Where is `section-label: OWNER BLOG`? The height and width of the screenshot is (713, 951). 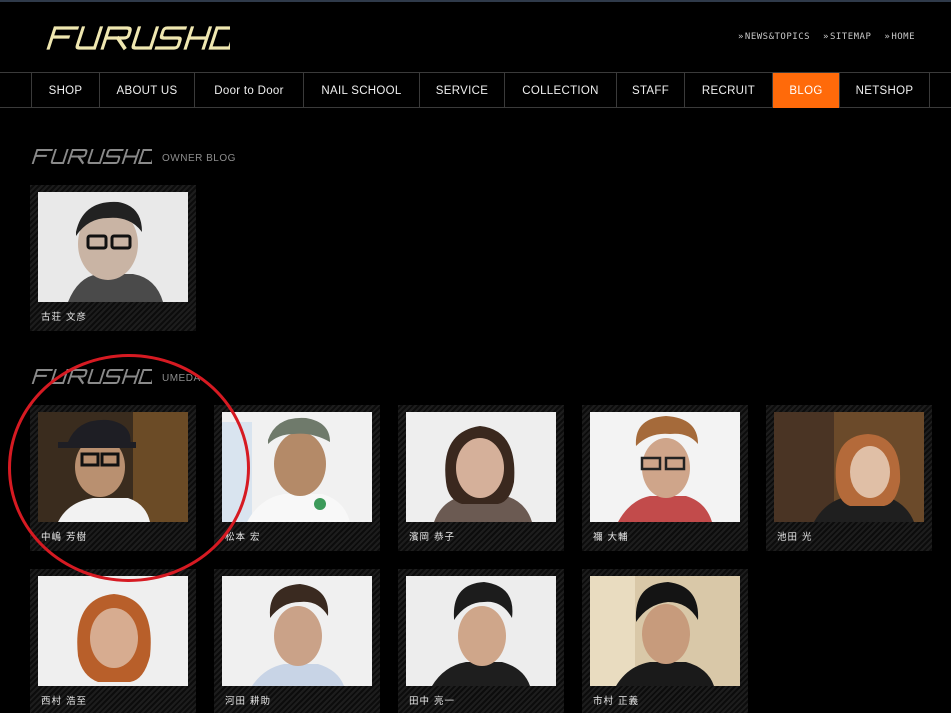 section-label: OWNER BLOG is located at coordinates (199, 158).